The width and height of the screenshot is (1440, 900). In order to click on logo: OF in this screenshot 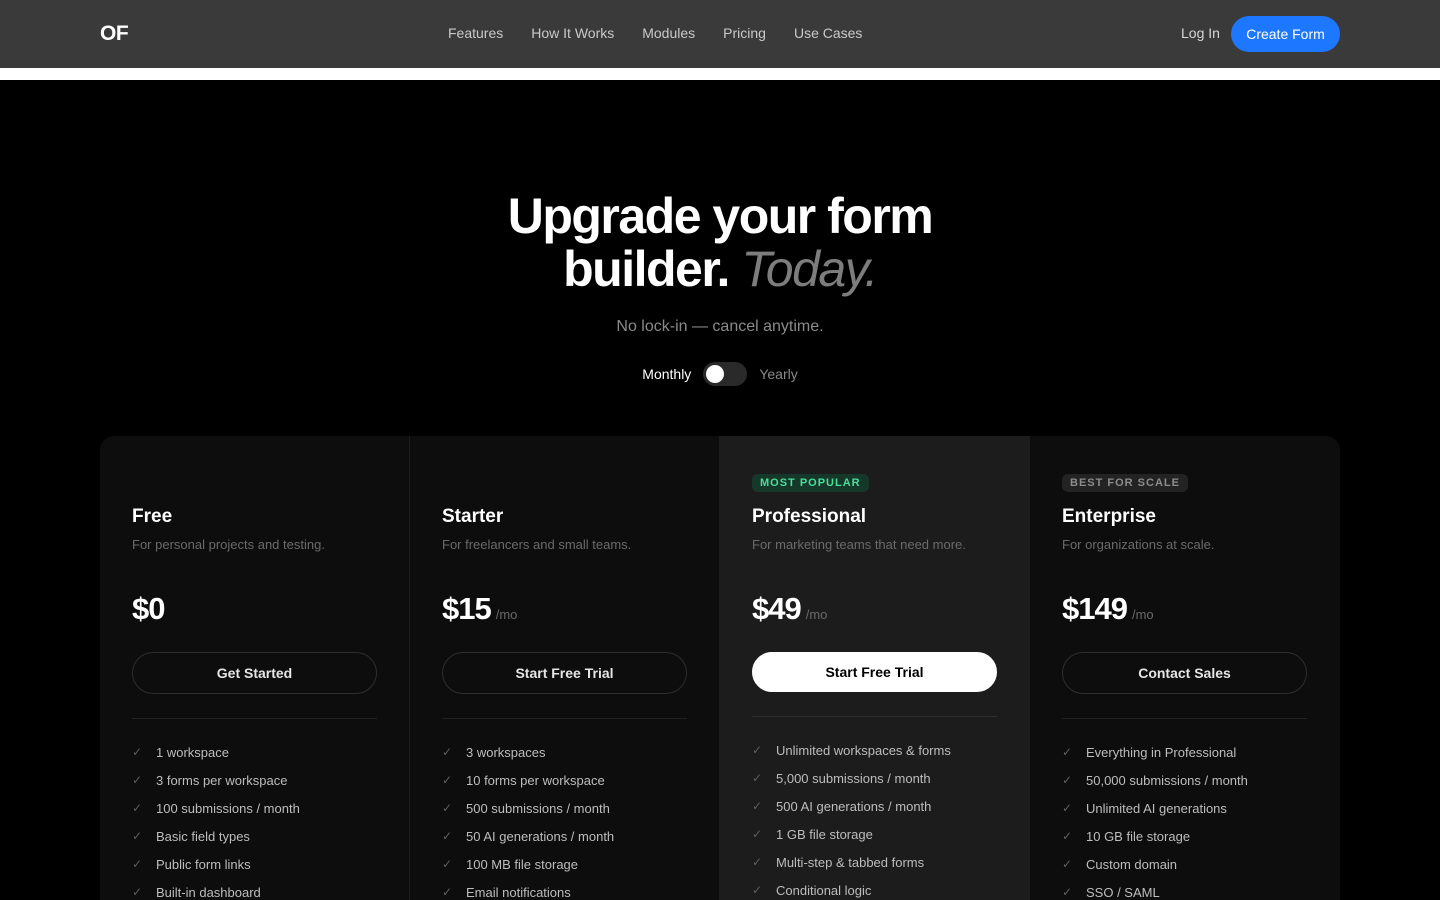, I will do `click(114, 34)`.